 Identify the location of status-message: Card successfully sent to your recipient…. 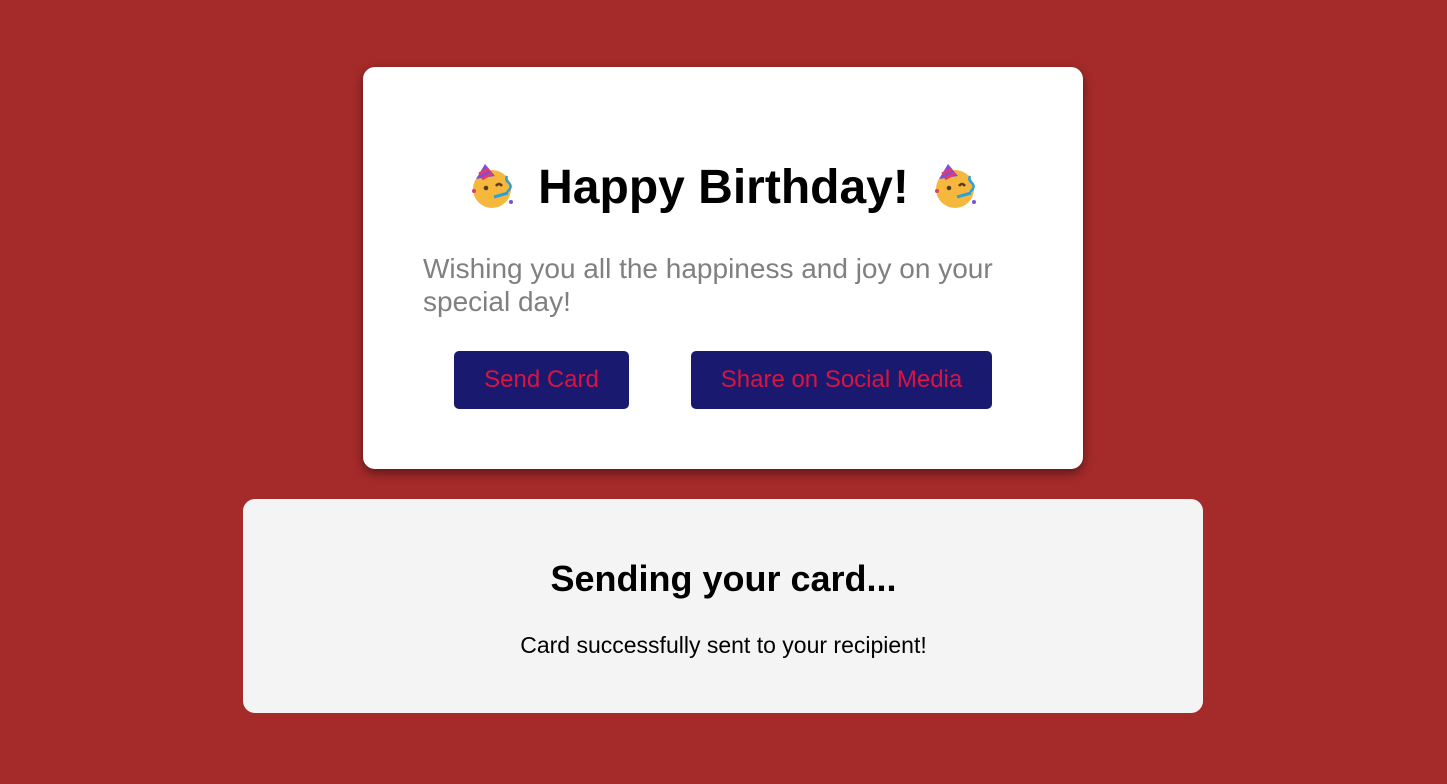
(723, 645).